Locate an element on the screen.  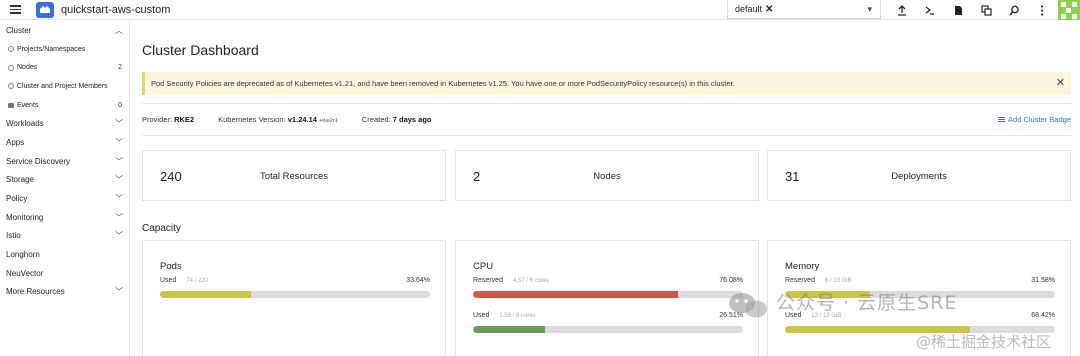
total-resources-card: Total Resources 240 is located at coordinates (294, 175).